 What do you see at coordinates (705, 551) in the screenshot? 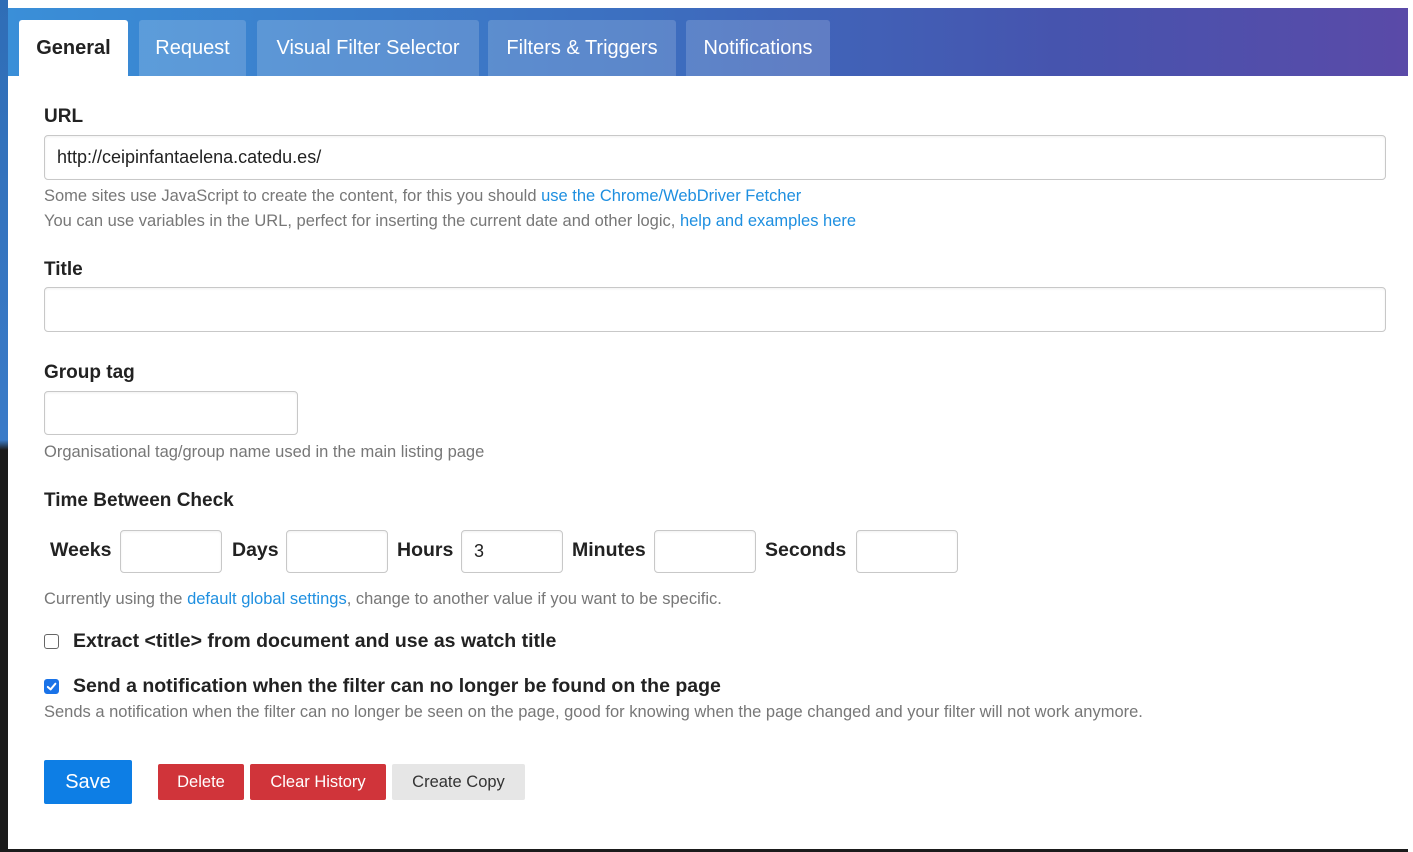
I see `minutes-input` at bounding box center [705, 551].